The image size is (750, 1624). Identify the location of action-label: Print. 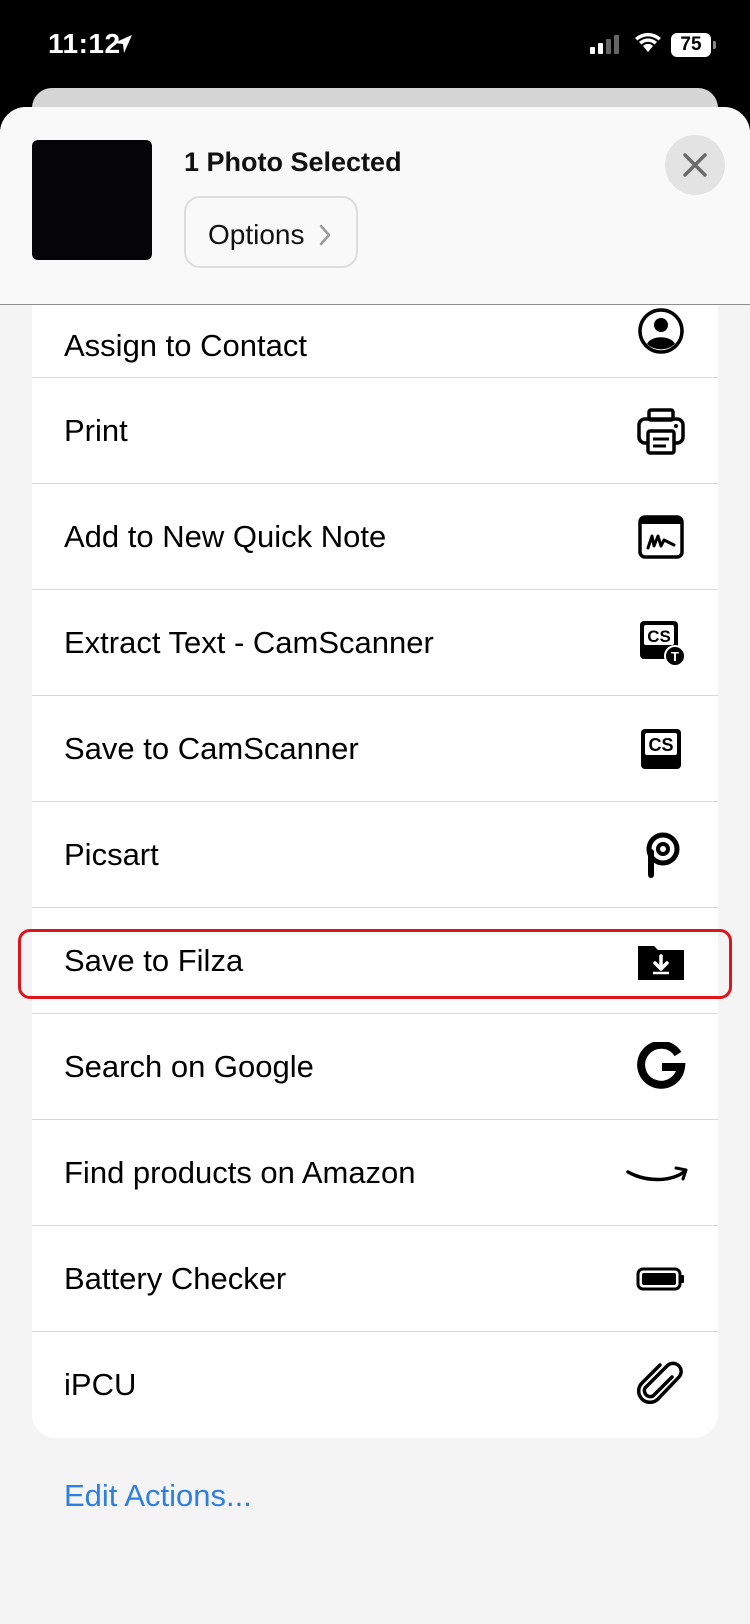
(96, 430).